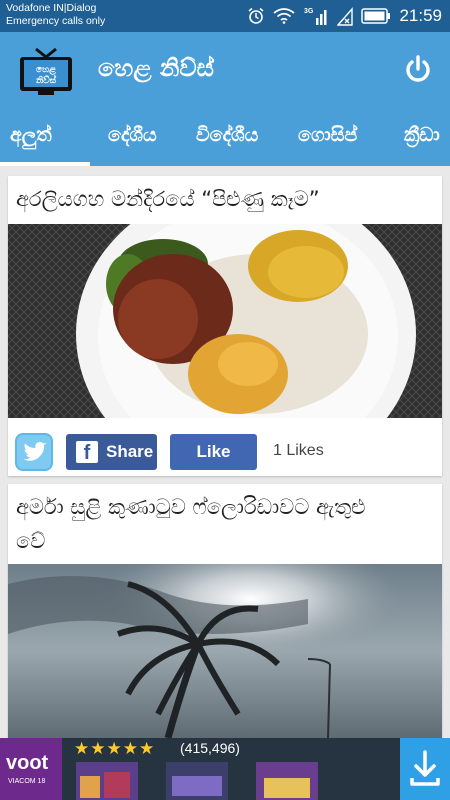 The height and width of the screenshot is (800, 450). Describe the element at coordinates (45, 164) in the screenshot. I see `active-tab-indicator` at that location.